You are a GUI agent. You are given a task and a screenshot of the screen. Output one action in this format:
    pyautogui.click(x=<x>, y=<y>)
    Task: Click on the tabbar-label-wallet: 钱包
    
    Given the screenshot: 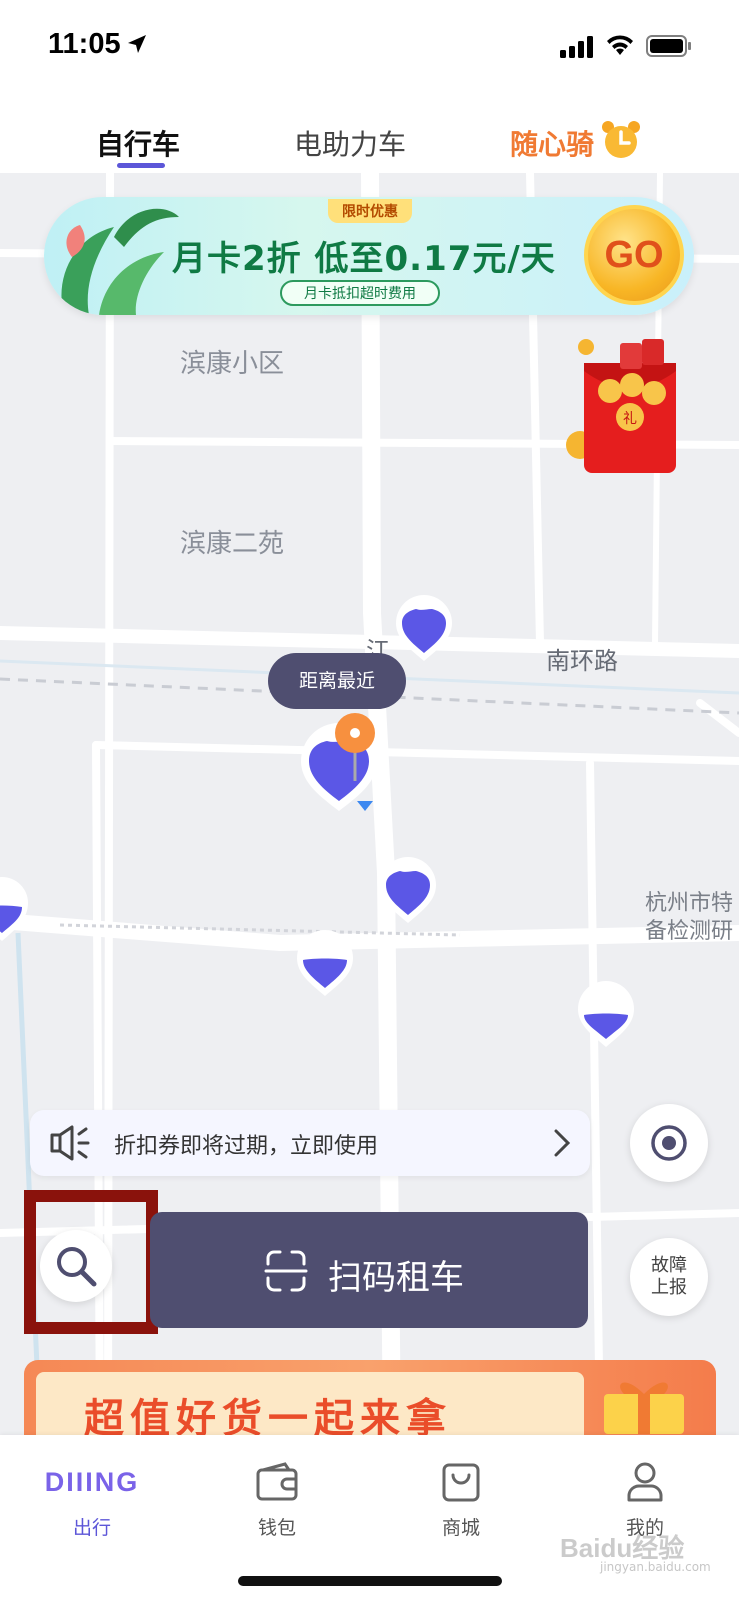 What is the action you would take?
    pyautogui.click(x=276, y=1528)
    